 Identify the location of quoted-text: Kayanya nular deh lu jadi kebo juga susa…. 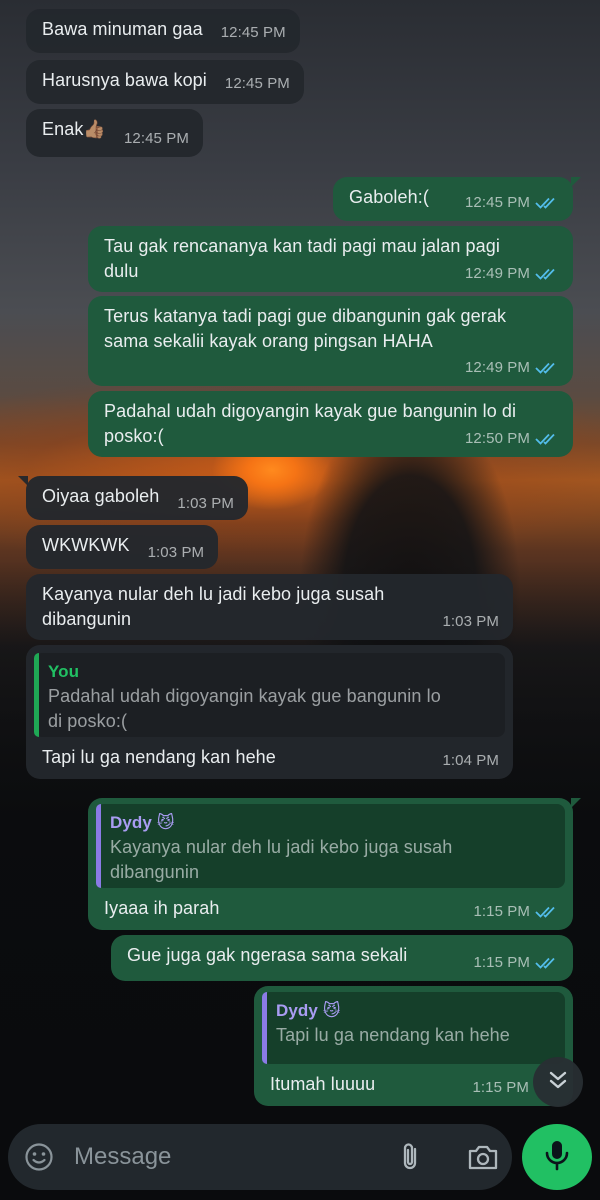
(281, 859).